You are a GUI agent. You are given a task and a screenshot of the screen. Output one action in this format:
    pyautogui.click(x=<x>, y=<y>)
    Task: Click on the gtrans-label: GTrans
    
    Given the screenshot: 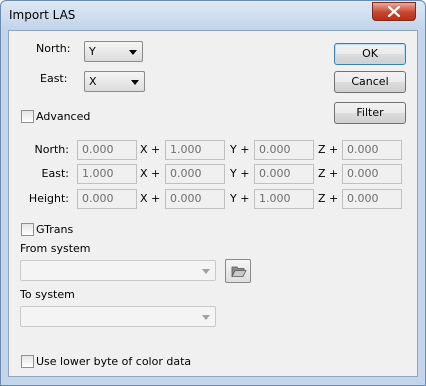 What is the action you would take?
    pyautogui.click(x=55, y=229)
    